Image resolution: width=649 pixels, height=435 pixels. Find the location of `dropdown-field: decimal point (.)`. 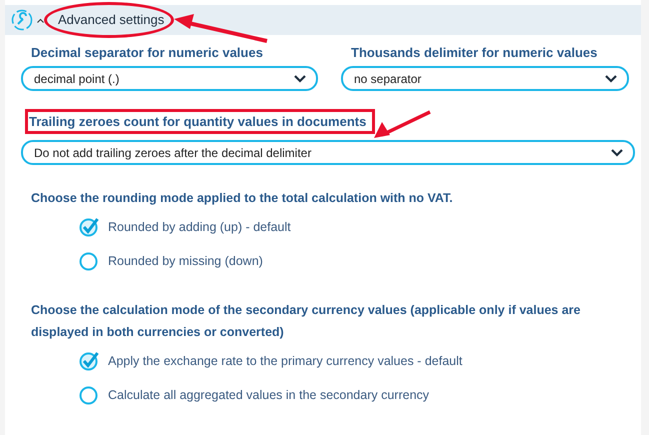

dropdown-field: decimal point (.) is located at coordinates (169, 78).